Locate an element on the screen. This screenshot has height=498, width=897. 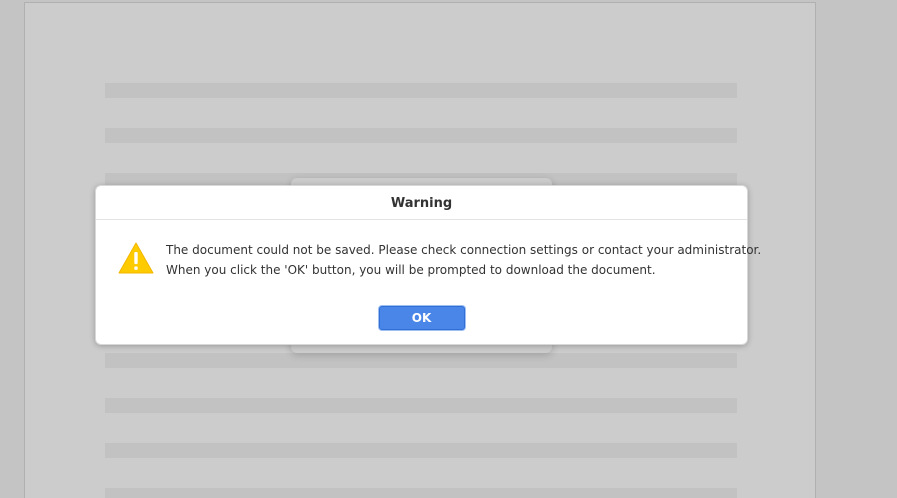
dialog-header: Warning is located at coordinates (421, 203).